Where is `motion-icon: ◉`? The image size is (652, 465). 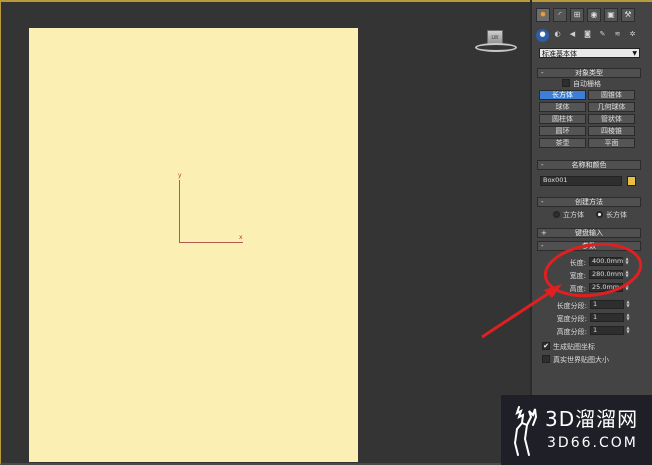
motion-icon: ◉ is located at coordinates (594, 15).